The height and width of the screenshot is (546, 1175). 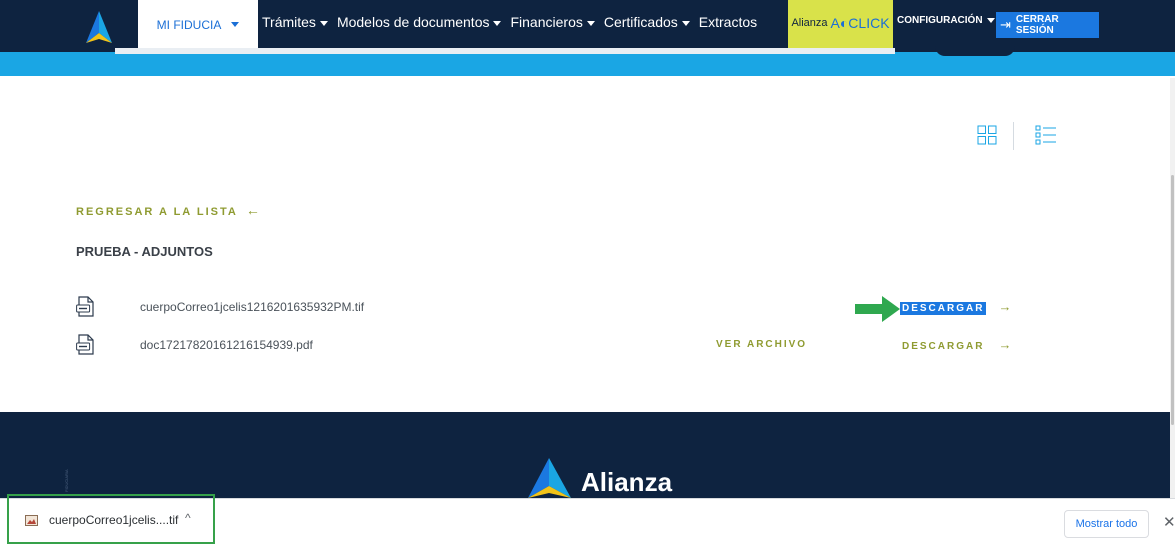 I want to click on menu-item-label: Certificados, so click(x=640, y=22).